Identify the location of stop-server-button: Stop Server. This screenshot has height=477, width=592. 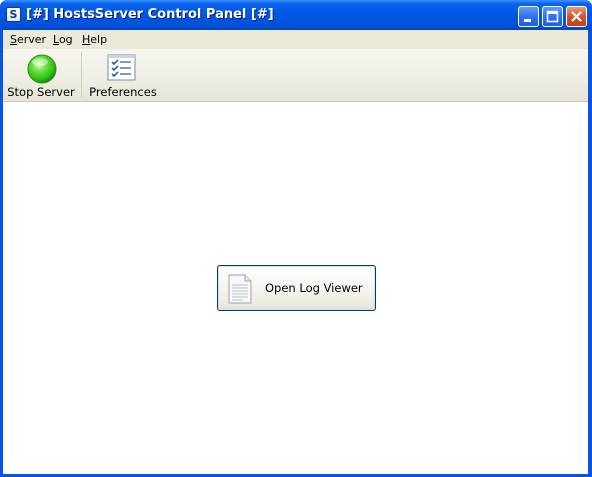
(41, 75).